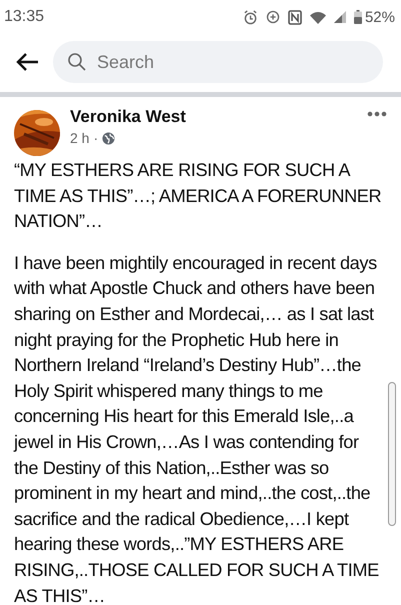 The height and width of the screenshot is (605, 401). What do you see at coordinates (24, 17) in the screenshot?
I see `clock-time: 13:35` at bounding box center [24, 17].